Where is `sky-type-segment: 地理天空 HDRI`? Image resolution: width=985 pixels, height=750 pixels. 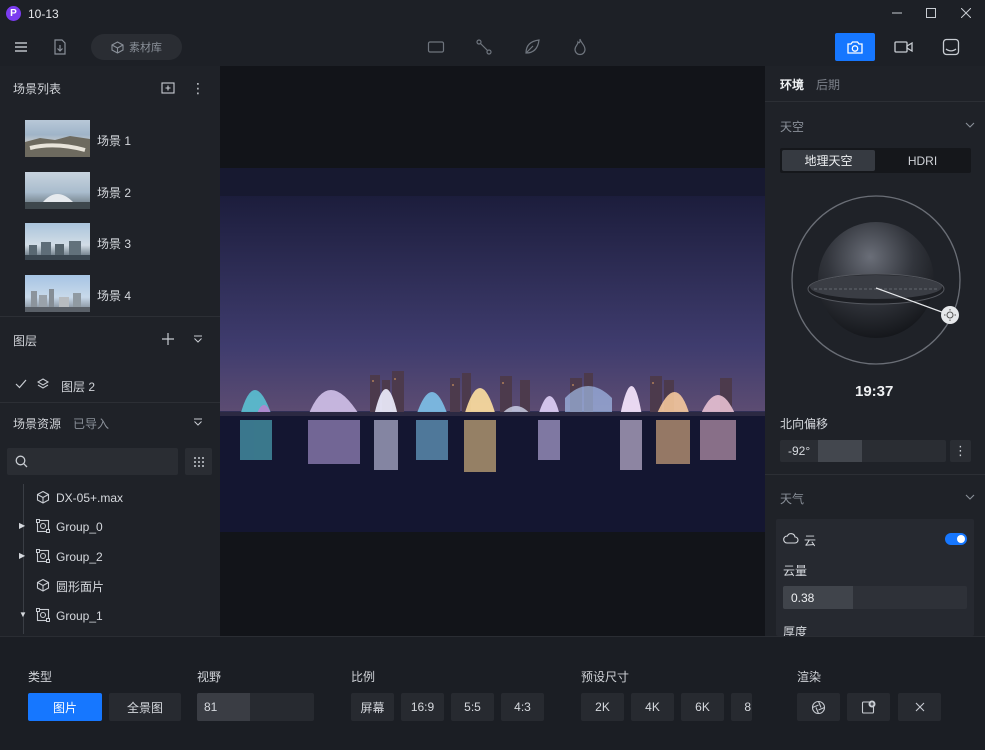
sky-type-segment: 地理天空 HDRI is located at coordinates (875, 160).